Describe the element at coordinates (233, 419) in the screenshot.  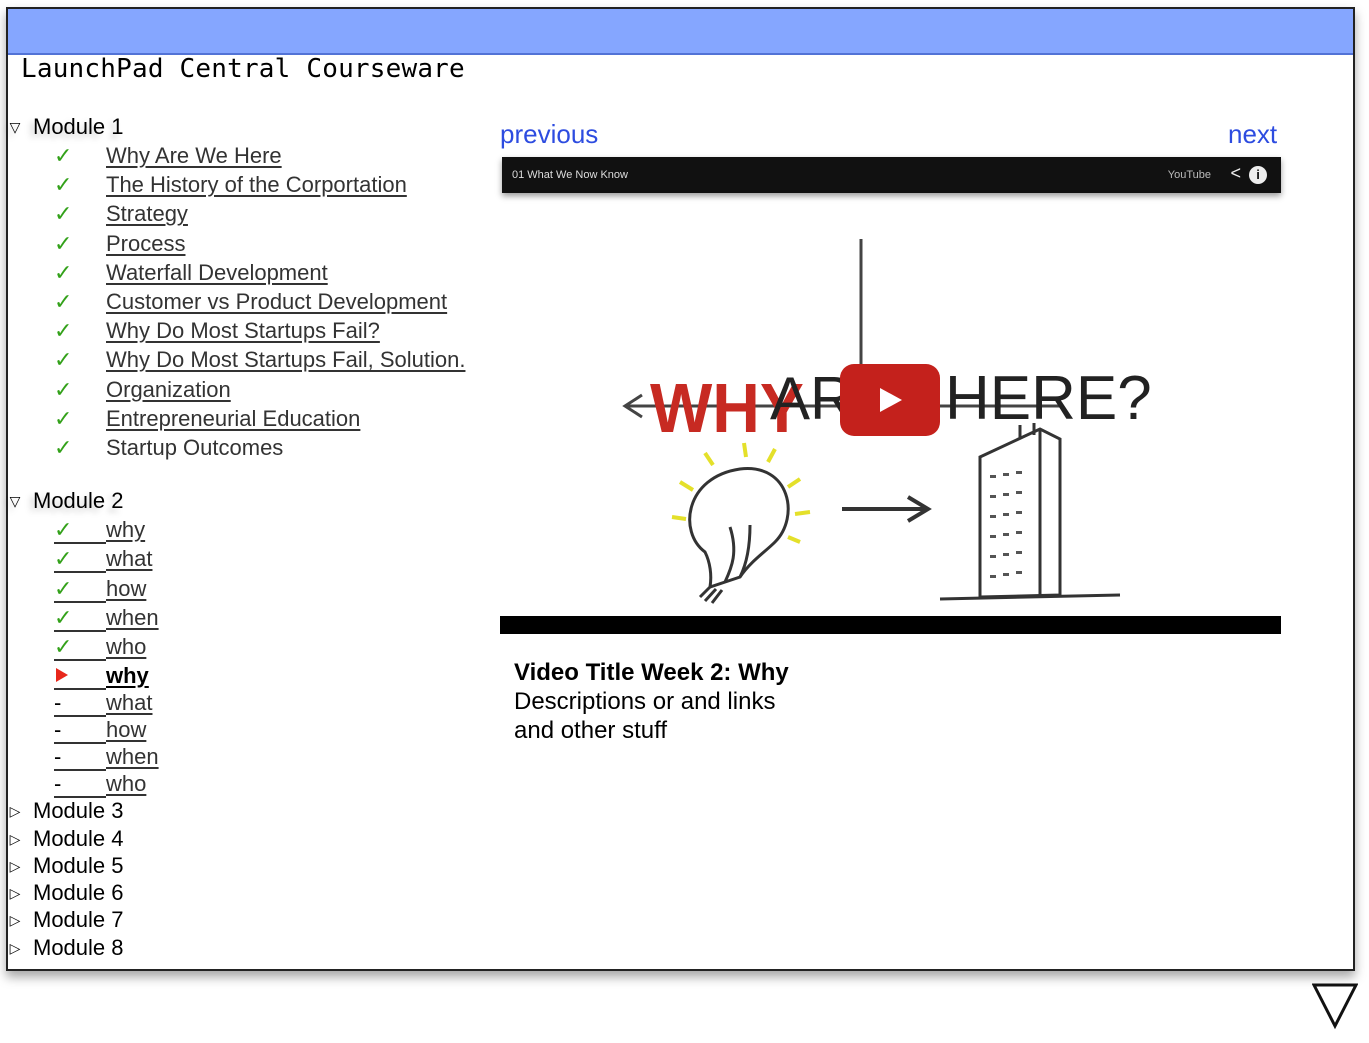
I see `lesson-link: Entrepreneurial Education` at that location.